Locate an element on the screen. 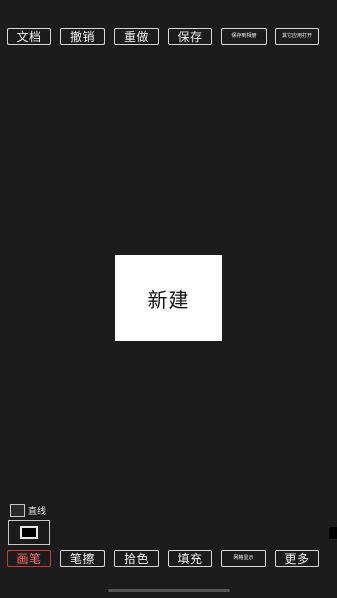  line-checkbox is located at coordinates (17, 510).